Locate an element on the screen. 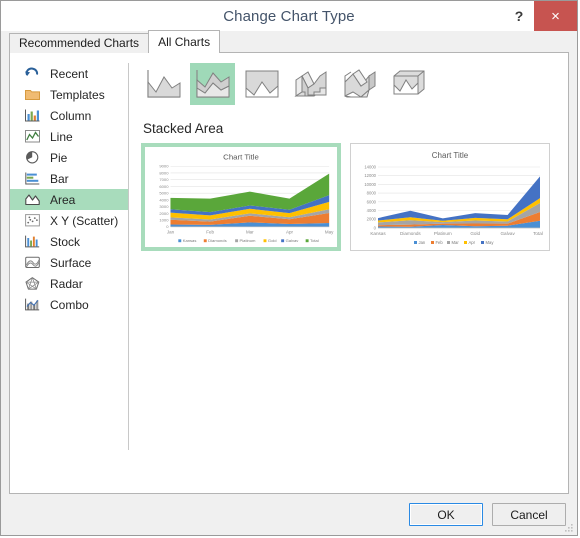 This screenshot has width=580, height=538. three-d-stacked-area-chart-icon is located at coordinates (359, 83).